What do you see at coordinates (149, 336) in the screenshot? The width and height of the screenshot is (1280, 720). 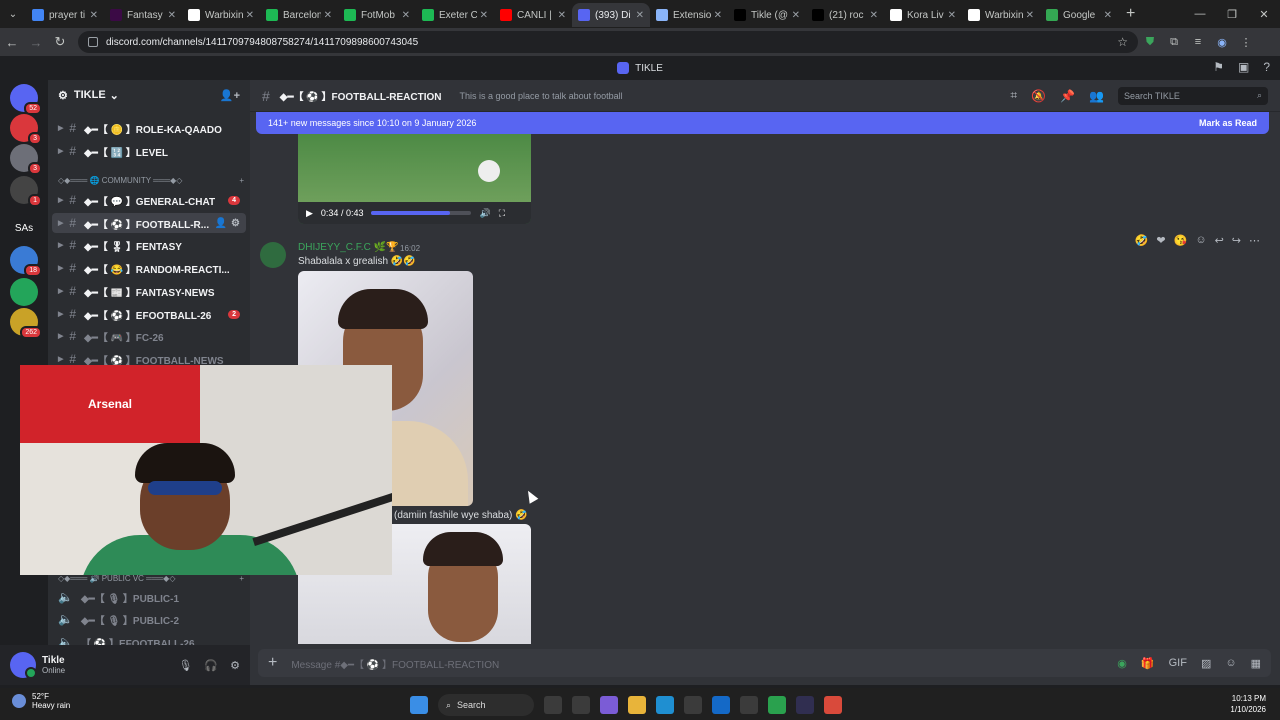 I see `channel-item: ▶ # ◆━【 🎮 】FC-26` at bounding box center [149, 336].